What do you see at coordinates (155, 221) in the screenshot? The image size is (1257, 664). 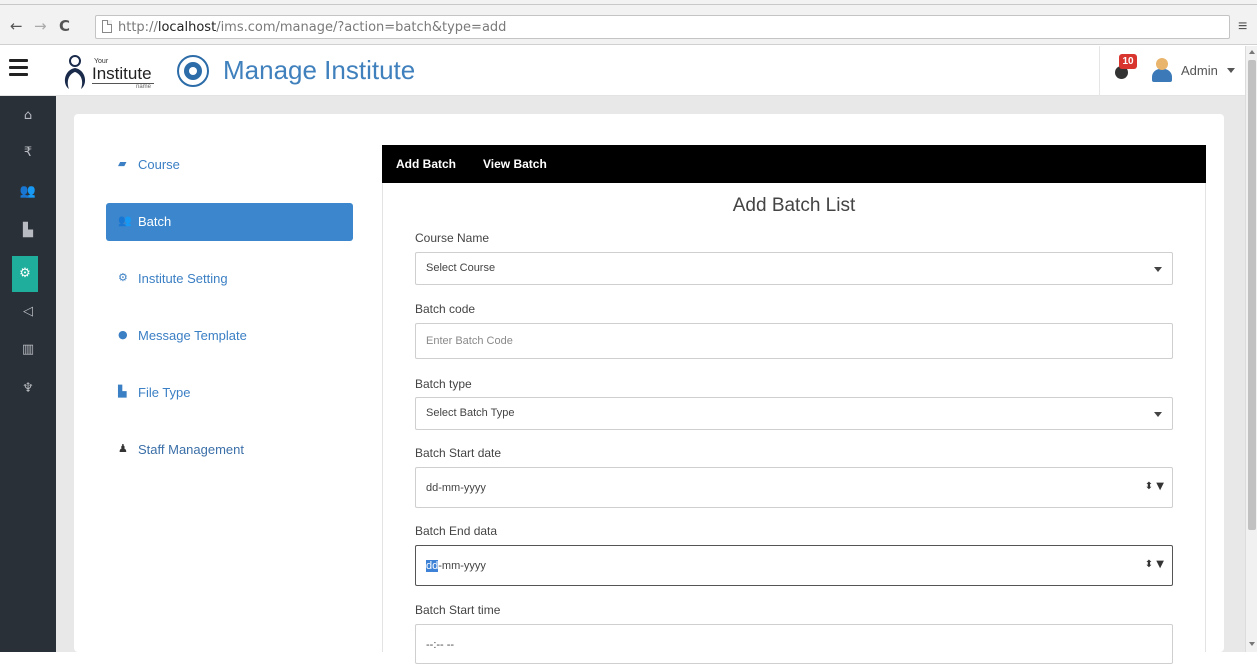 I see `menu-item-label: Batch` at bounding box center [155, 221].